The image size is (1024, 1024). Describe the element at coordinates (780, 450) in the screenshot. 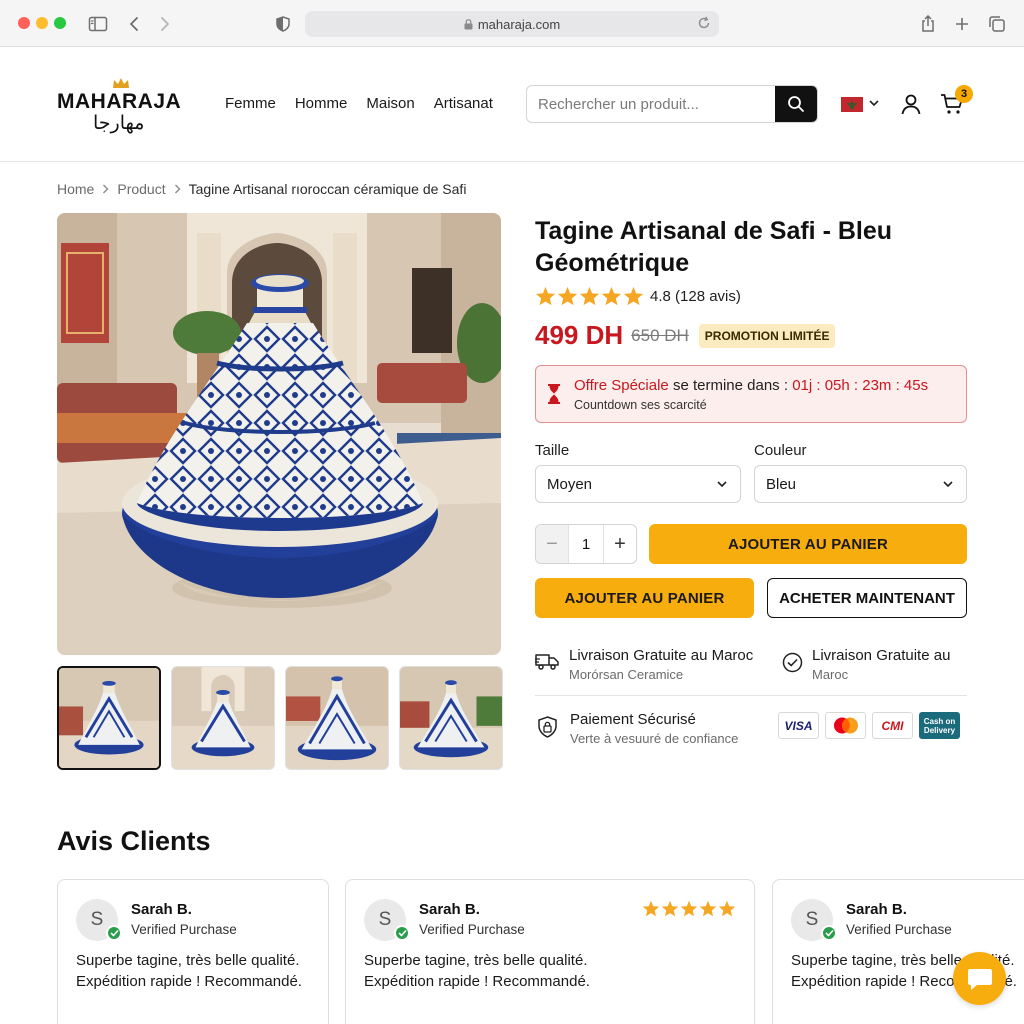

I see `color-label: Couleur` at that location.